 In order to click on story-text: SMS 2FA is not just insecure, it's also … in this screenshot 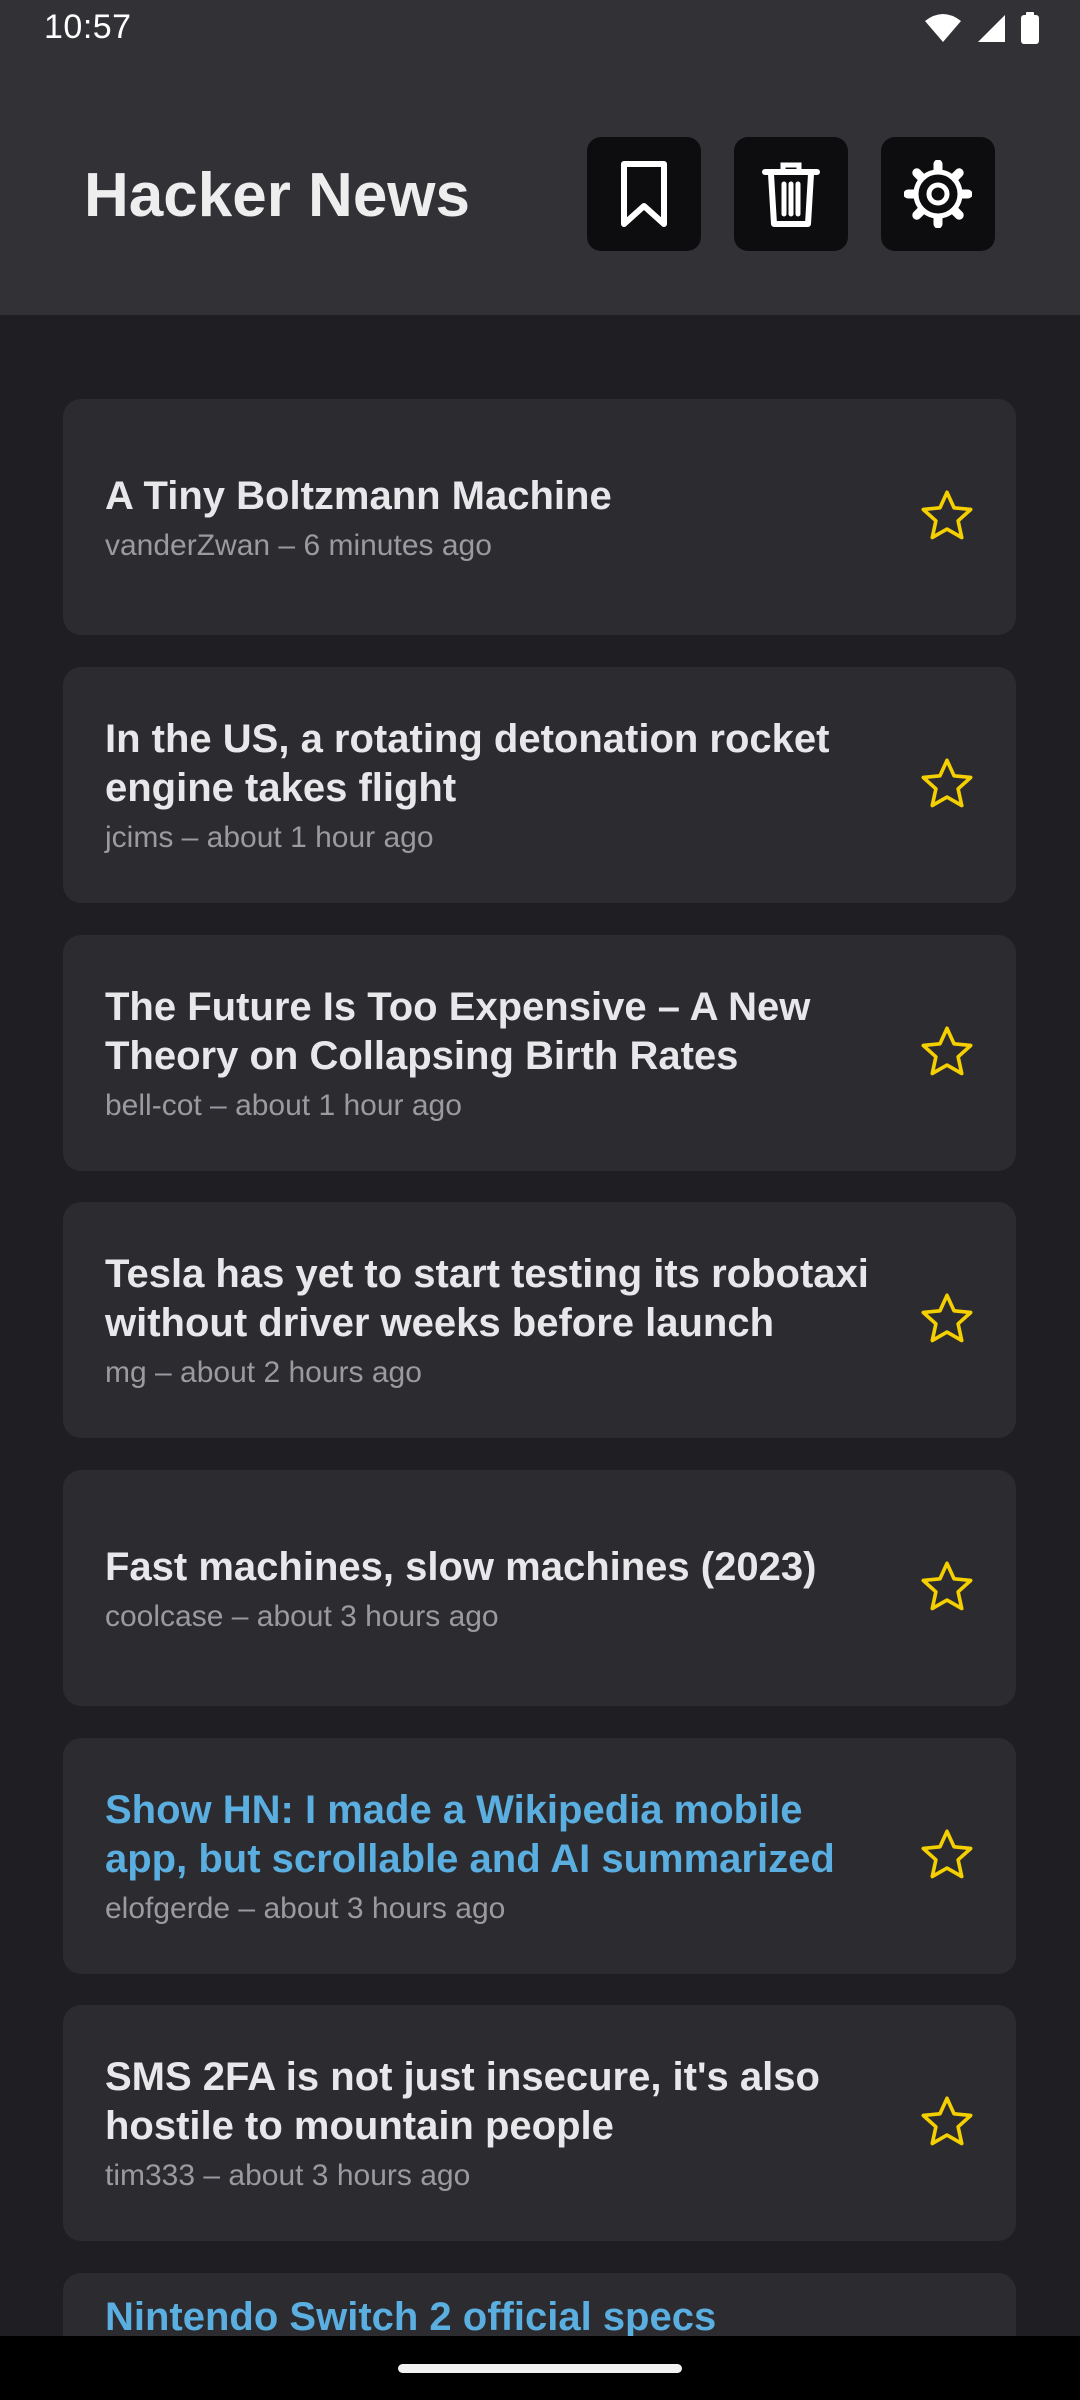, I will do `click(500, 2123)`.